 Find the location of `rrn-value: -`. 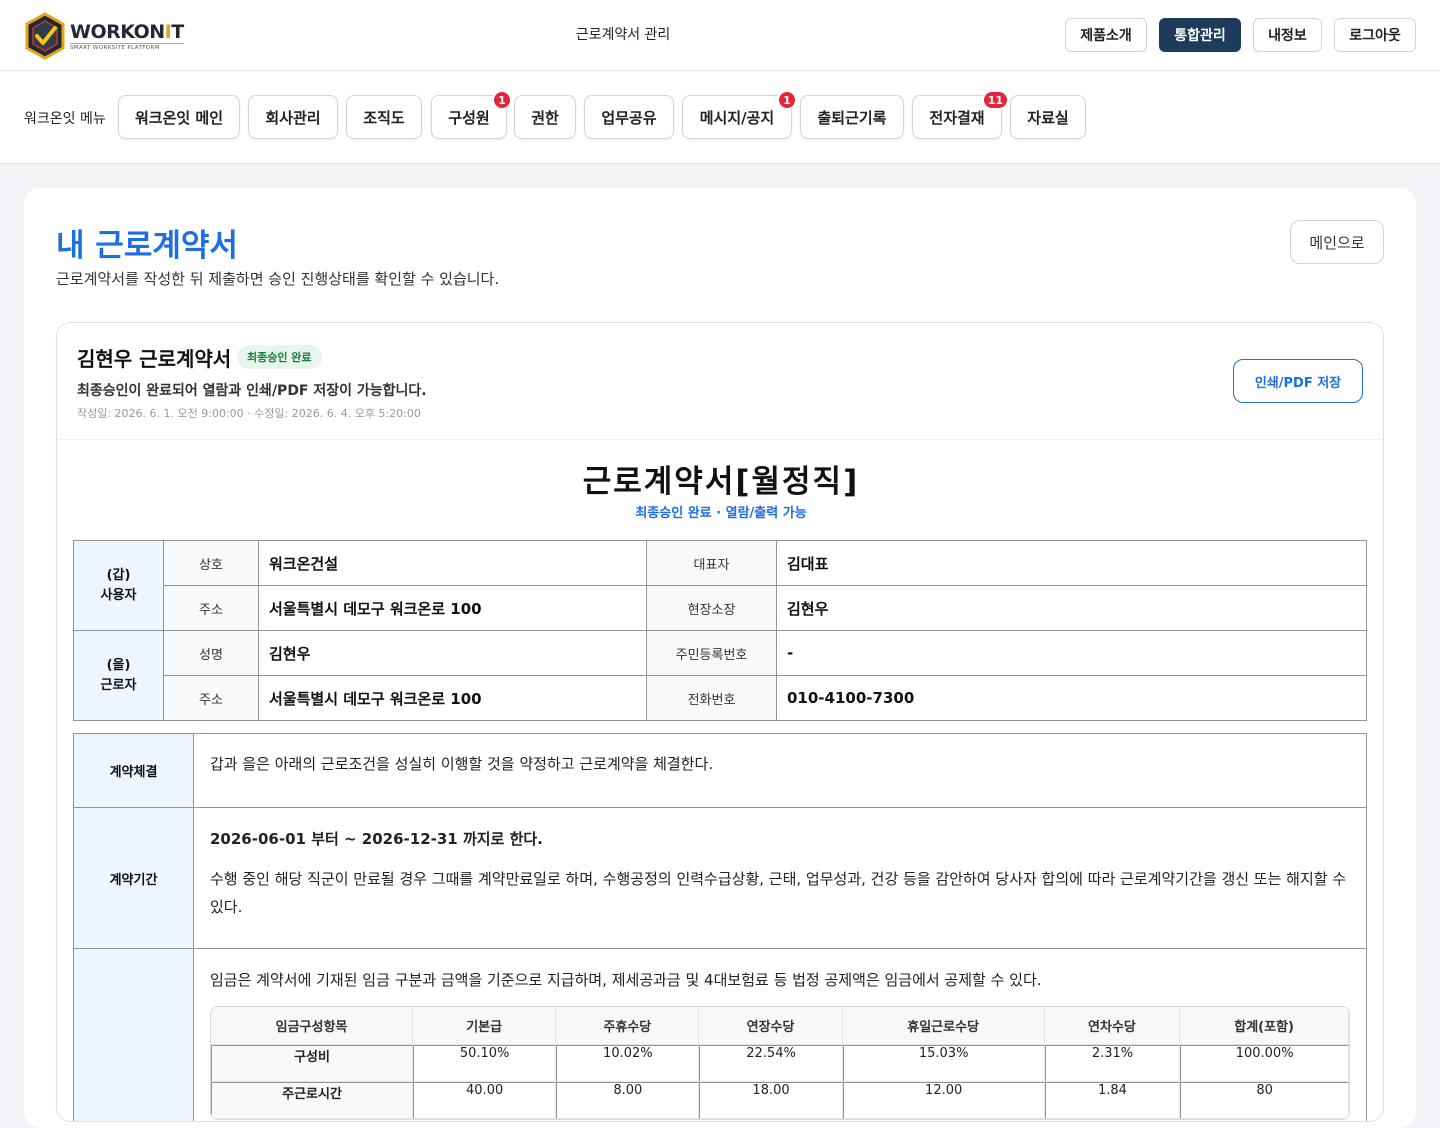

rrn-value: - is located at coordinates (1071, 653).